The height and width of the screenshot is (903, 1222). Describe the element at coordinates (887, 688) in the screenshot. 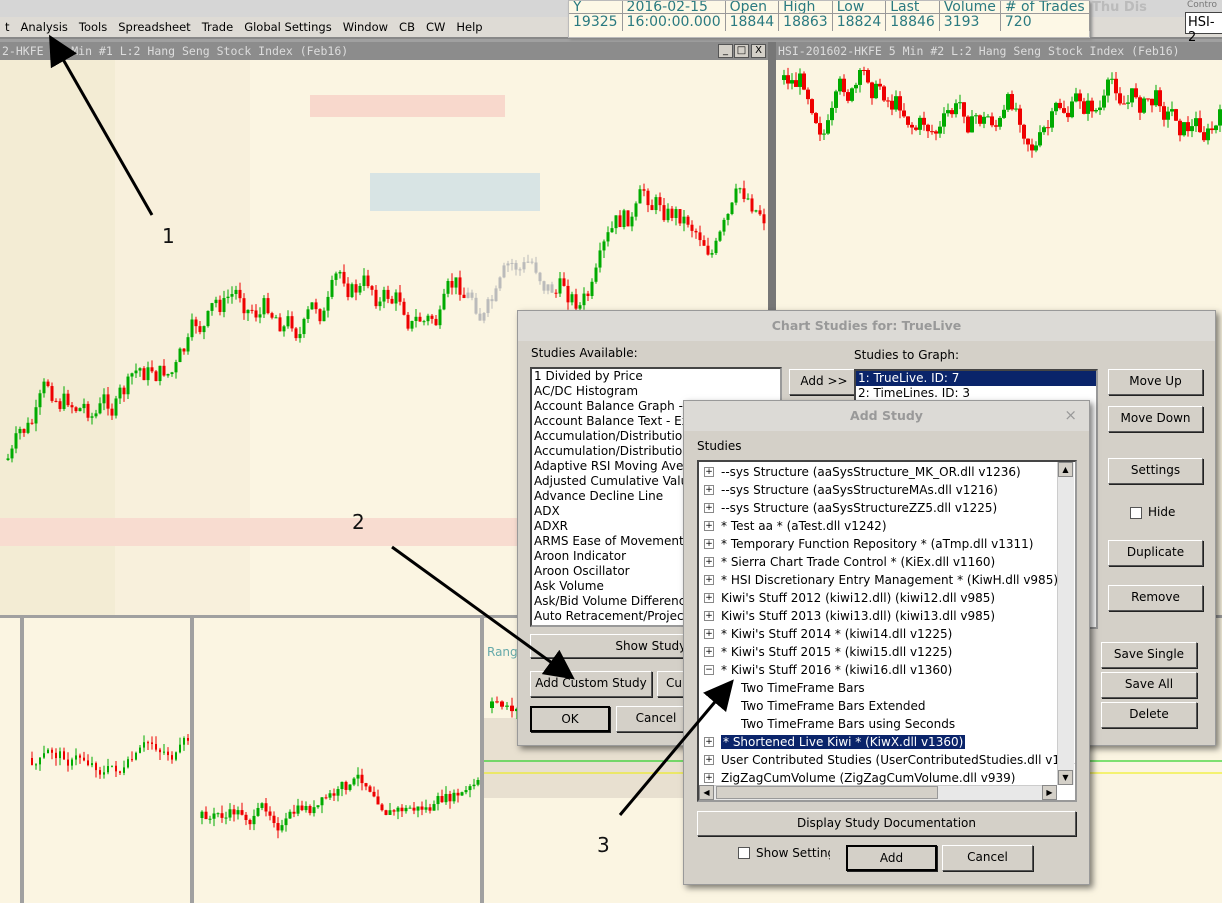

I see `tree-item: Two TimeFrame Bars` at that location.